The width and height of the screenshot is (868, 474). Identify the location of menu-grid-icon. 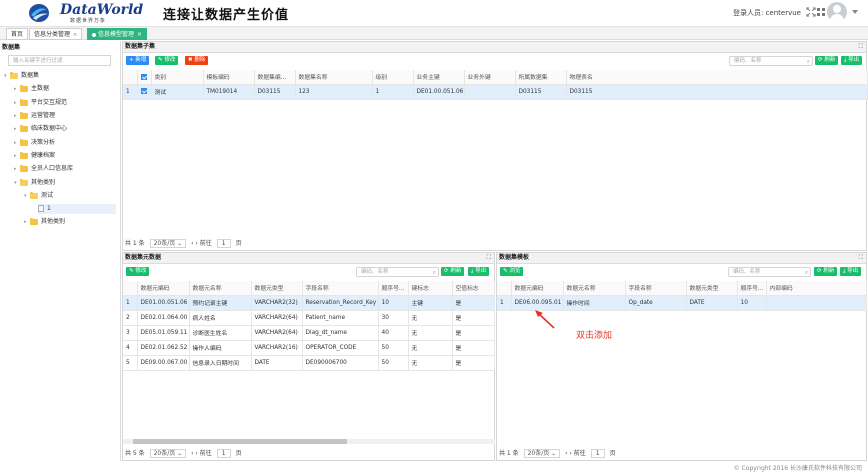
(821, 12).